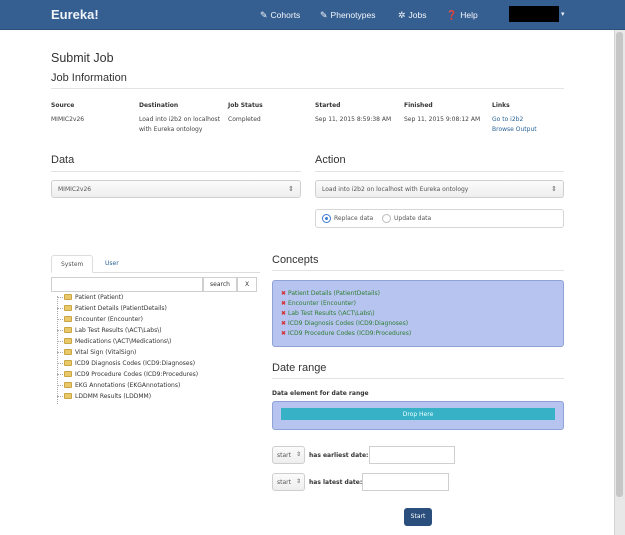 This screenshot has width=625, height=535. I want to click on tab-user: User, so click(112, 264).